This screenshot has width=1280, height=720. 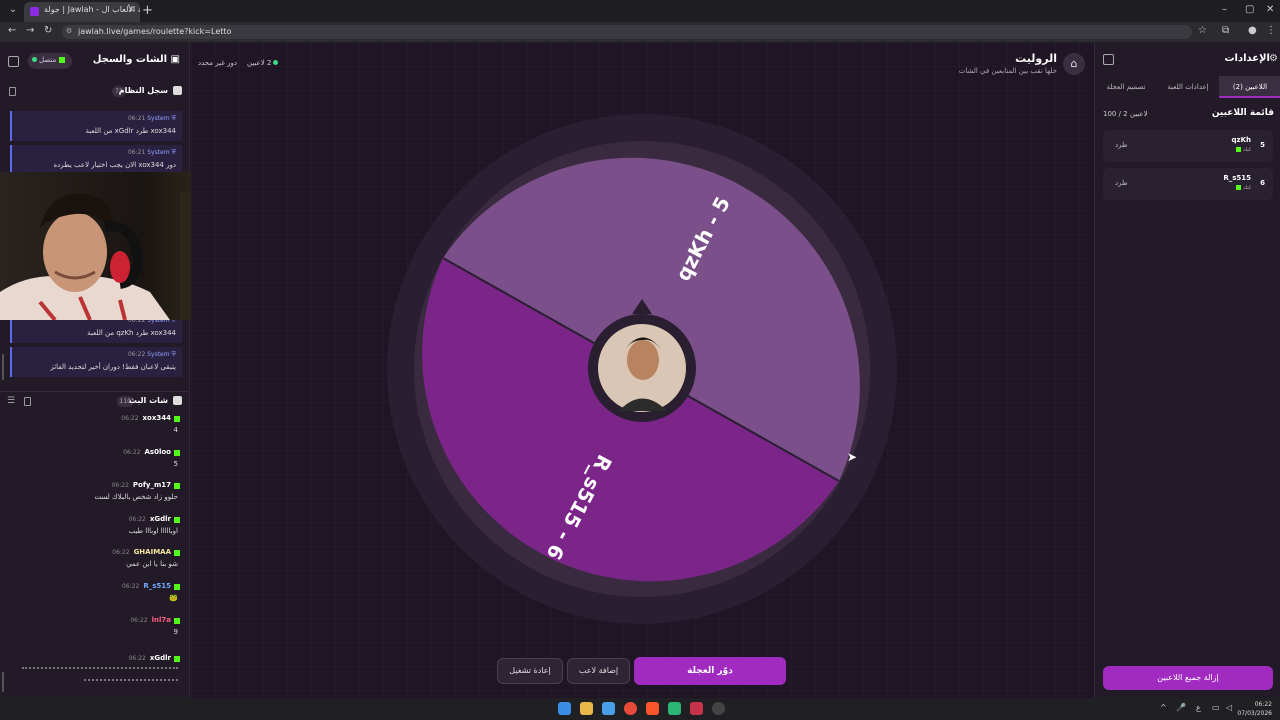 What do you see at coordinates (1224, 9) in the screenshot?
I see `minimize-icon: –` at bounding box center [1224, 9].